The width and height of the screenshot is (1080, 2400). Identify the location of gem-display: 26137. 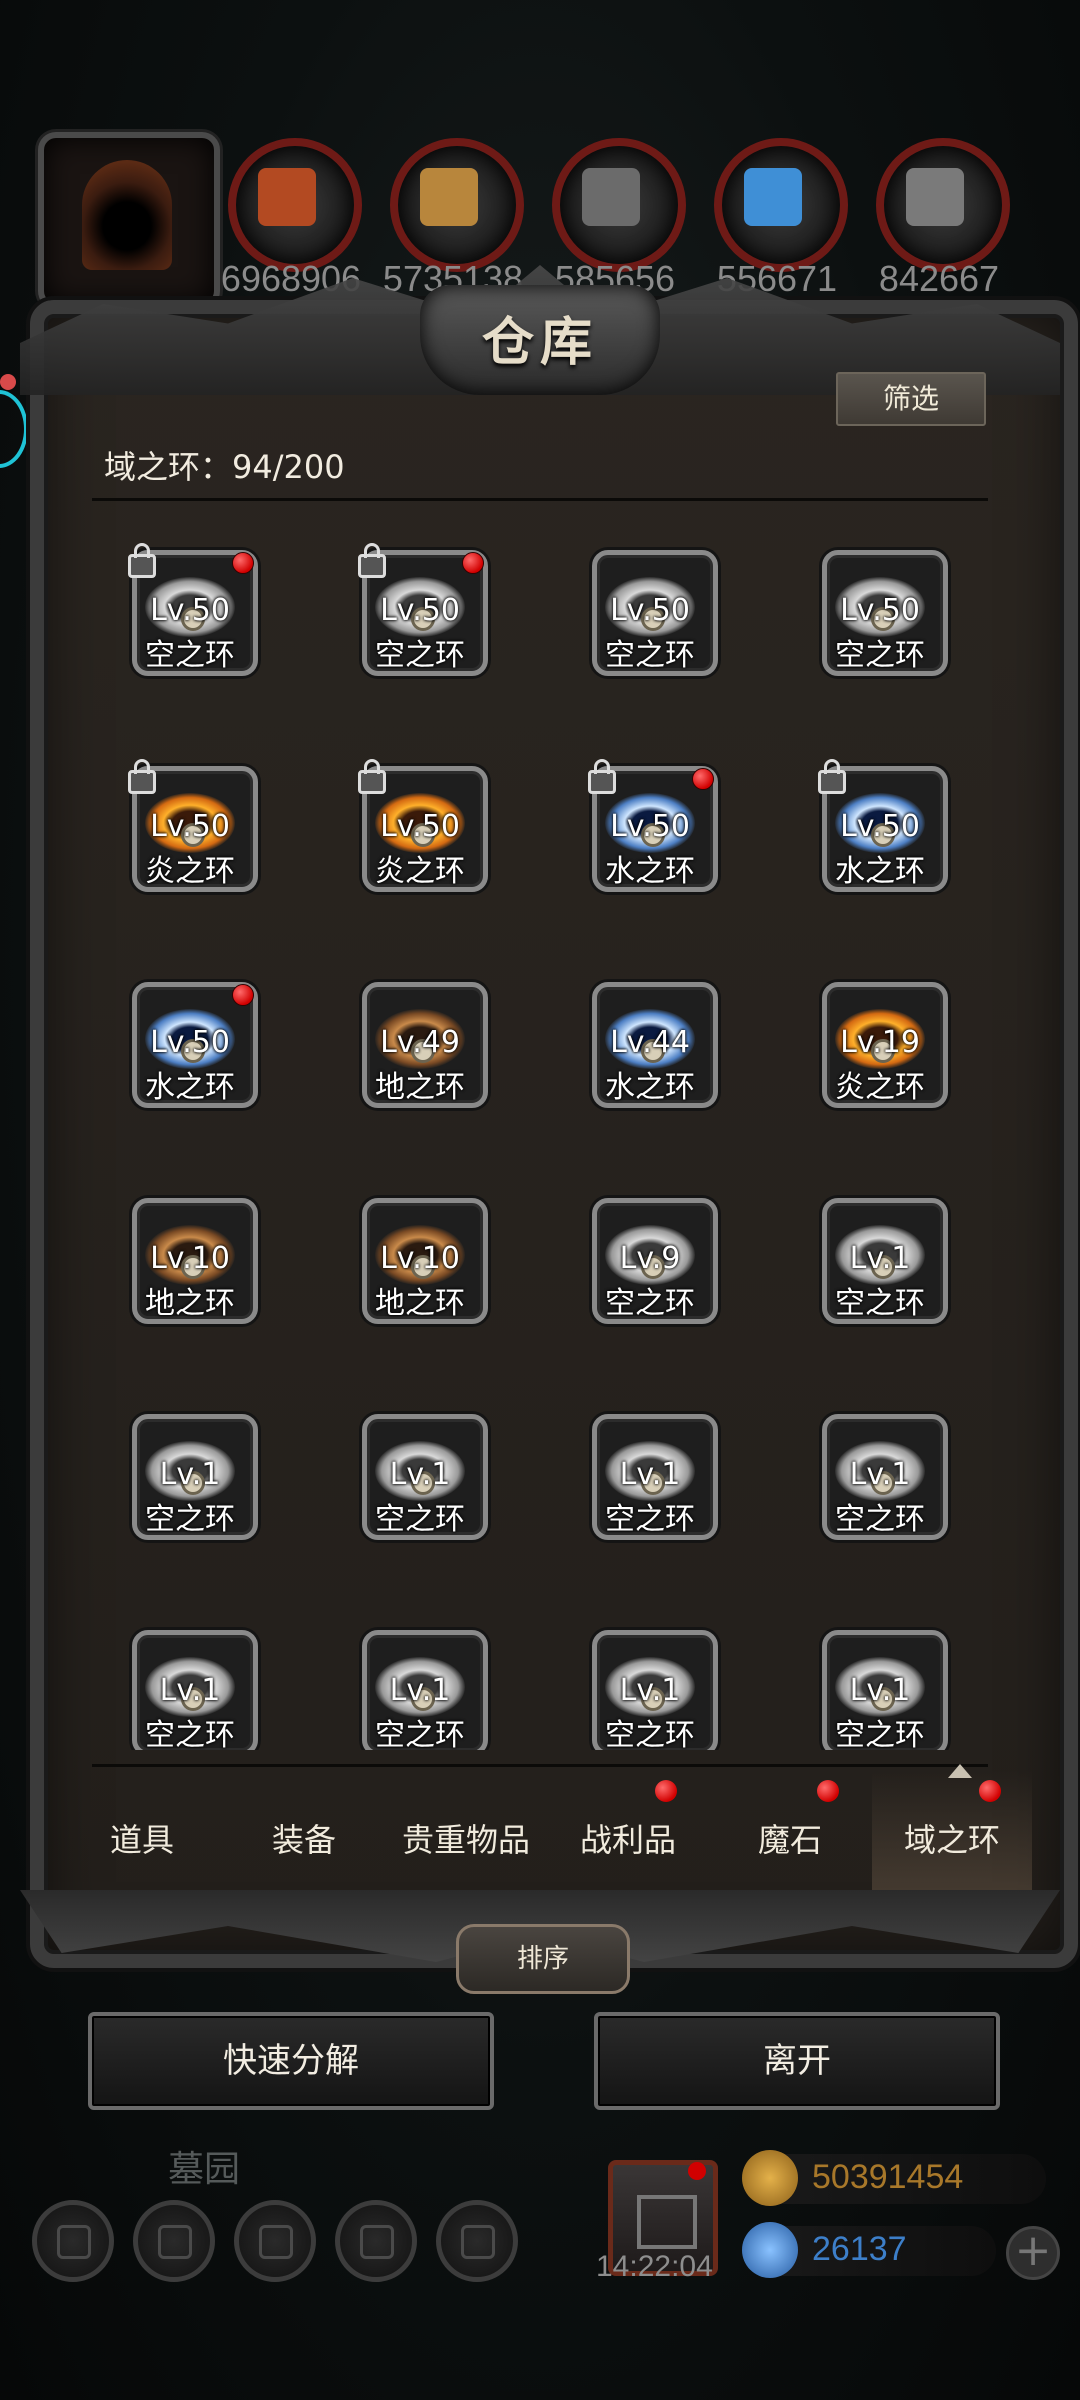
(869, 2250).